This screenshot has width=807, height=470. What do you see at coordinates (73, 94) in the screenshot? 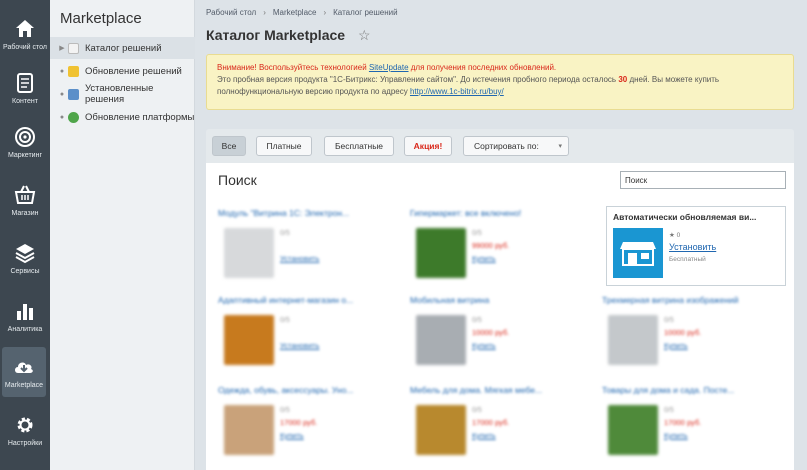
I see `installed-icon` at bounding box center [73, 94].